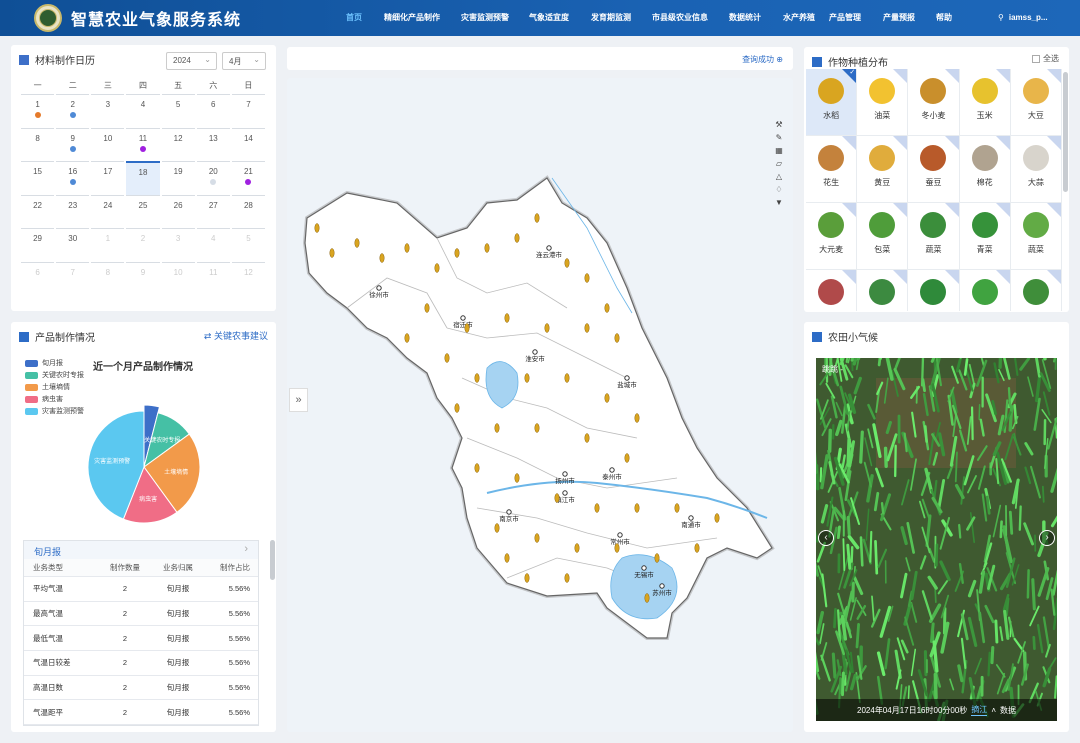 The width and height of the screenshot is (1080, 743). I want to click on calendar-day: 27, so click(213, 211).